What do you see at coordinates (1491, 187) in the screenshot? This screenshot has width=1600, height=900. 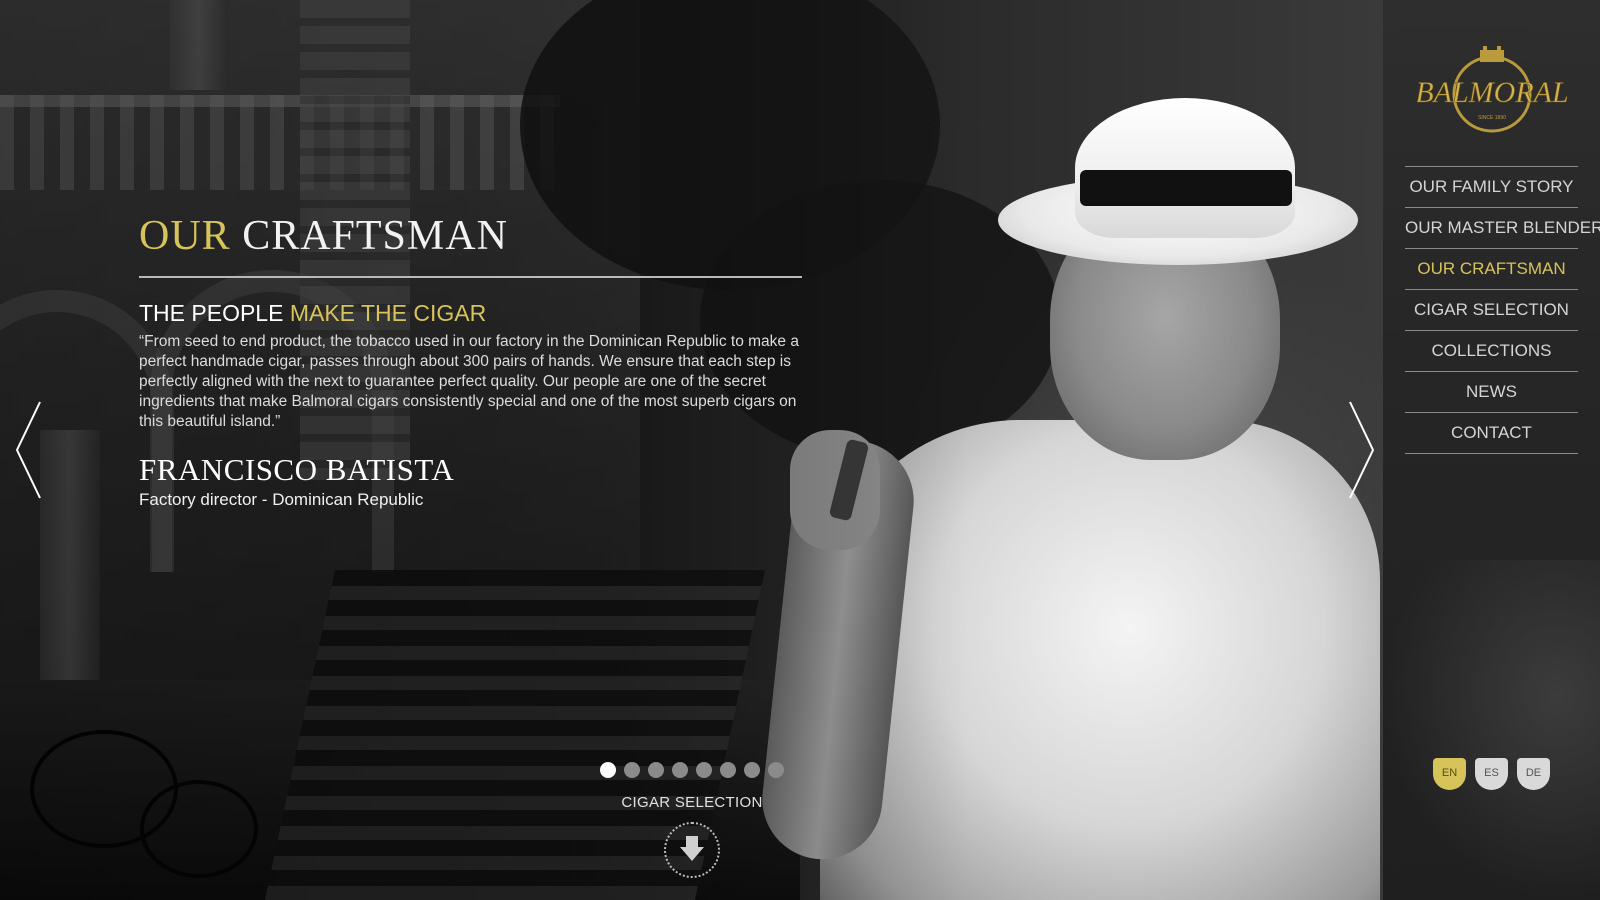 I see `menu-item-our-family-story: OUR FAMILY STORY` at bounding box center [1491, 187].